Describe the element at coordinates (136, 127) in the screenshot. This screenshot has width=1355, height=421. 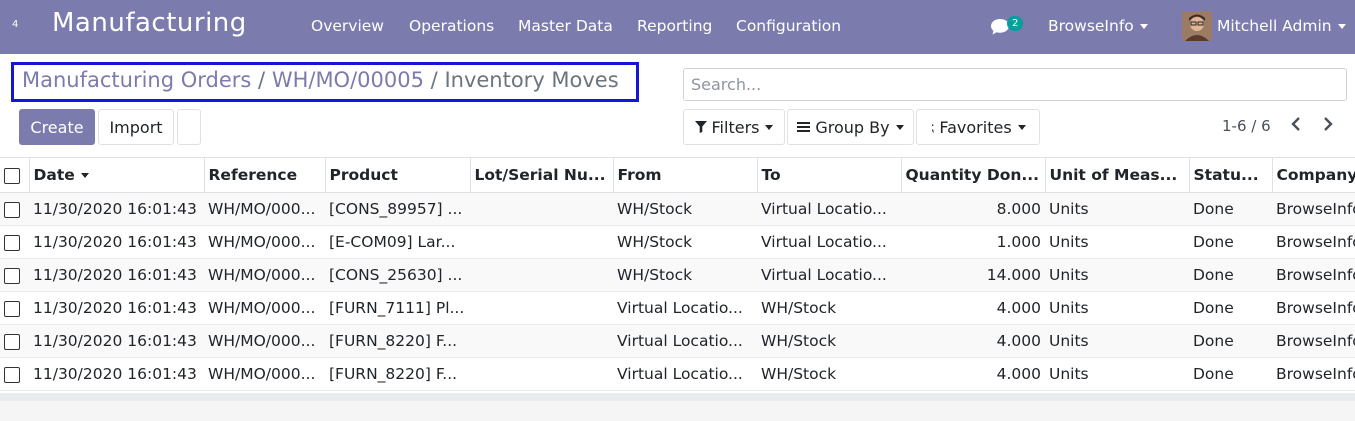
I see `import-button: Import` at that location.